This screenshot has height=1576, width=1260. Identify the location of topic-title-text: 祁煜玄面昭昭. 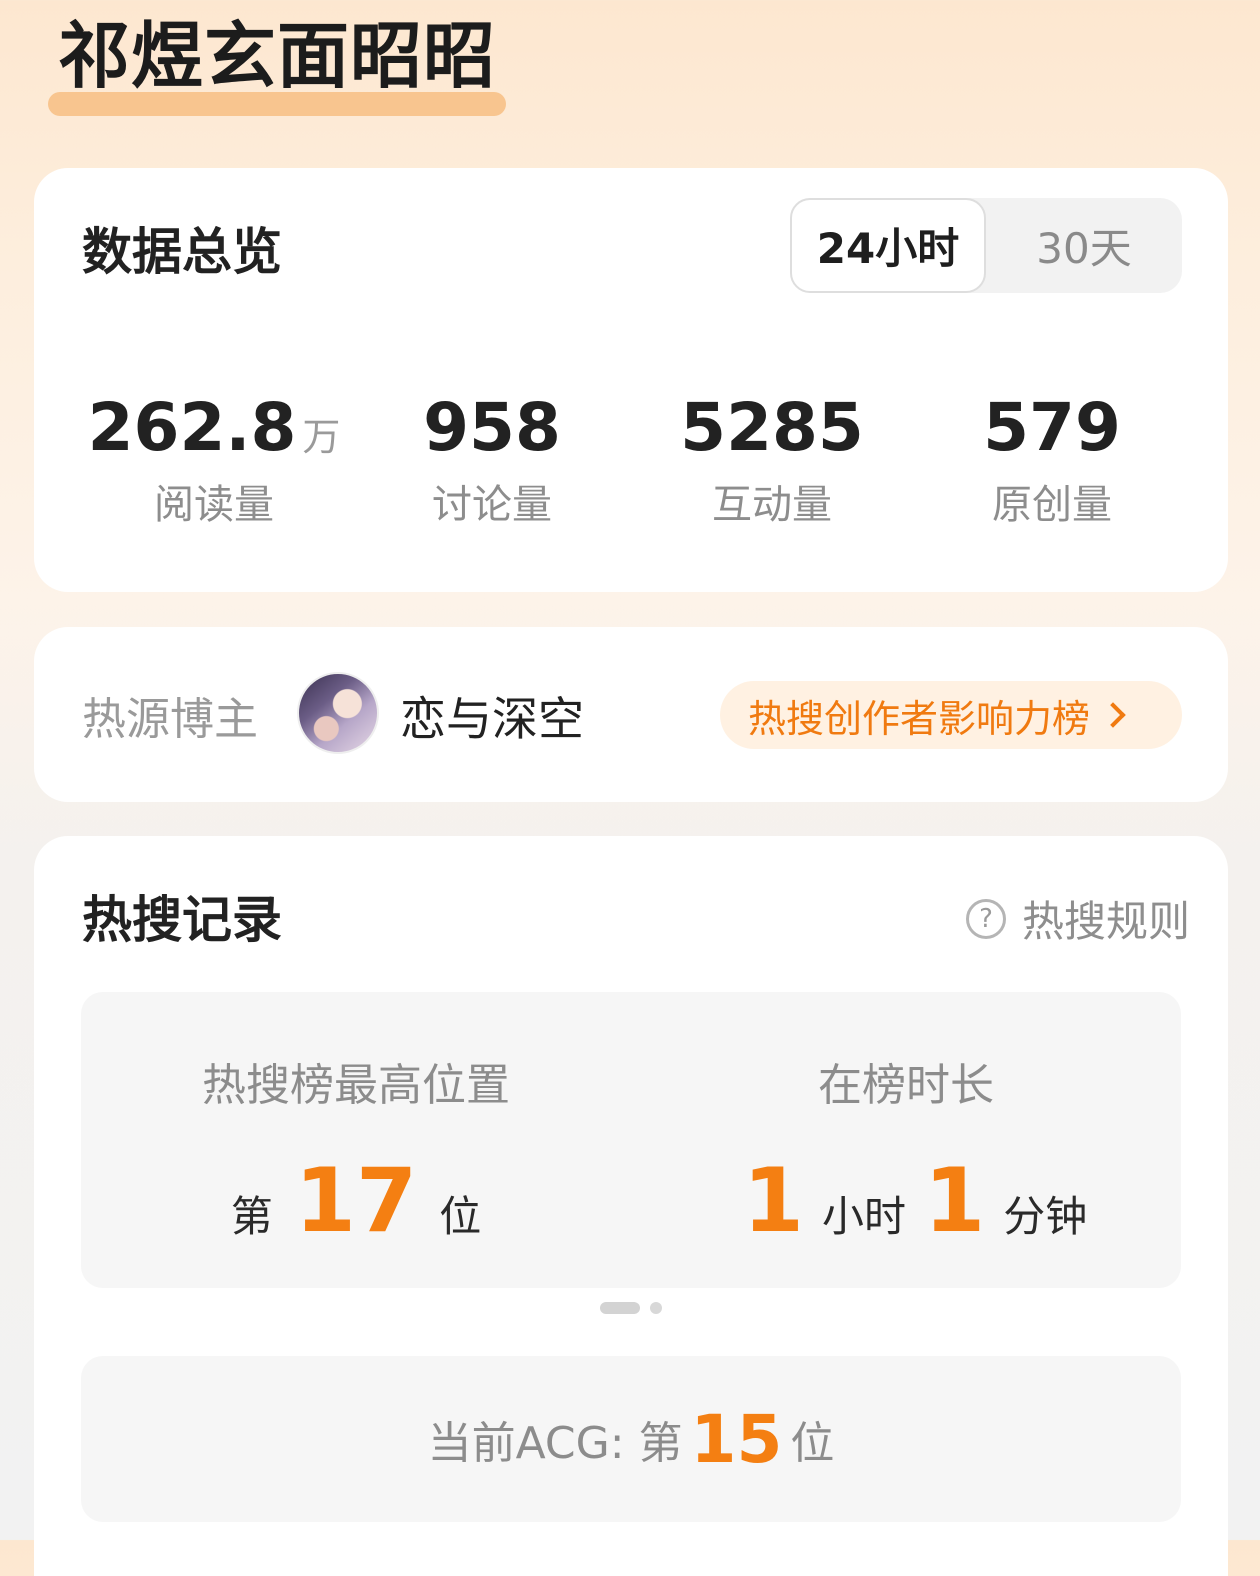
(277, 56).